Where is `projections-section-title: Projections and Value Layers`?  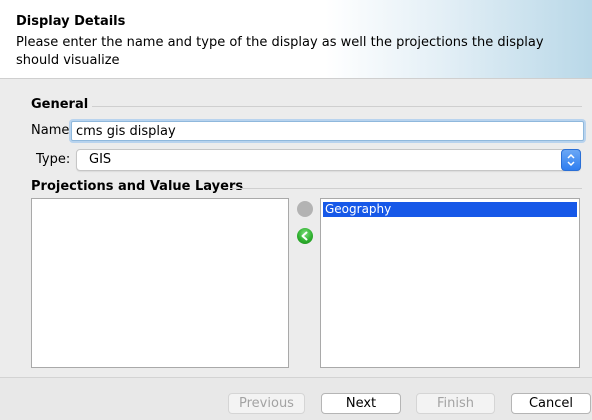 projections-section-title: Projections and Value Layers is located at coordinates (137, 186).